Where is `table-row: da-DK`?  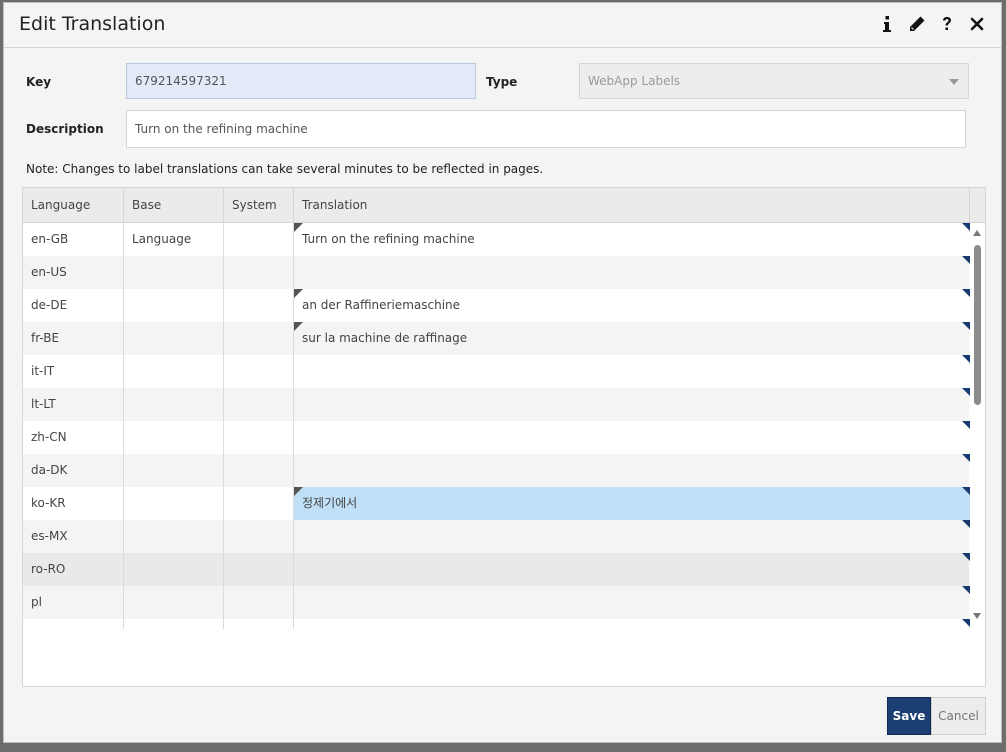 table-row: da-DK is located at coordinates (496, 470).